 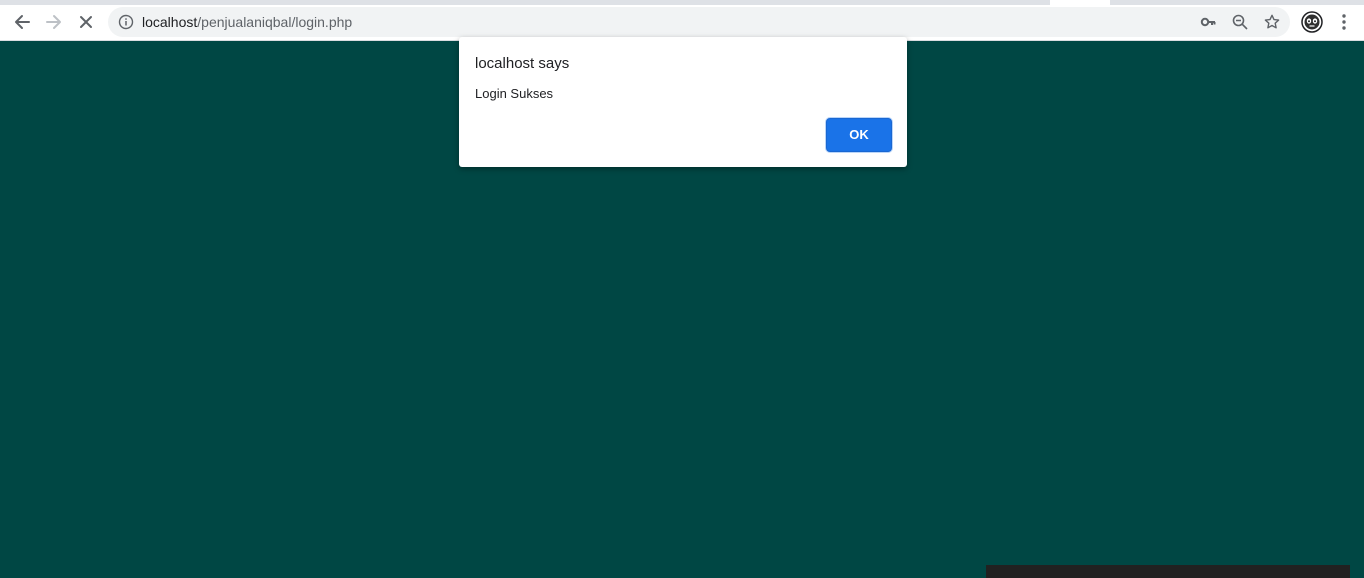 I want to click on browser-toolbar: localhost/penjualaniqbal/login.php, so click(x=682, y=23).